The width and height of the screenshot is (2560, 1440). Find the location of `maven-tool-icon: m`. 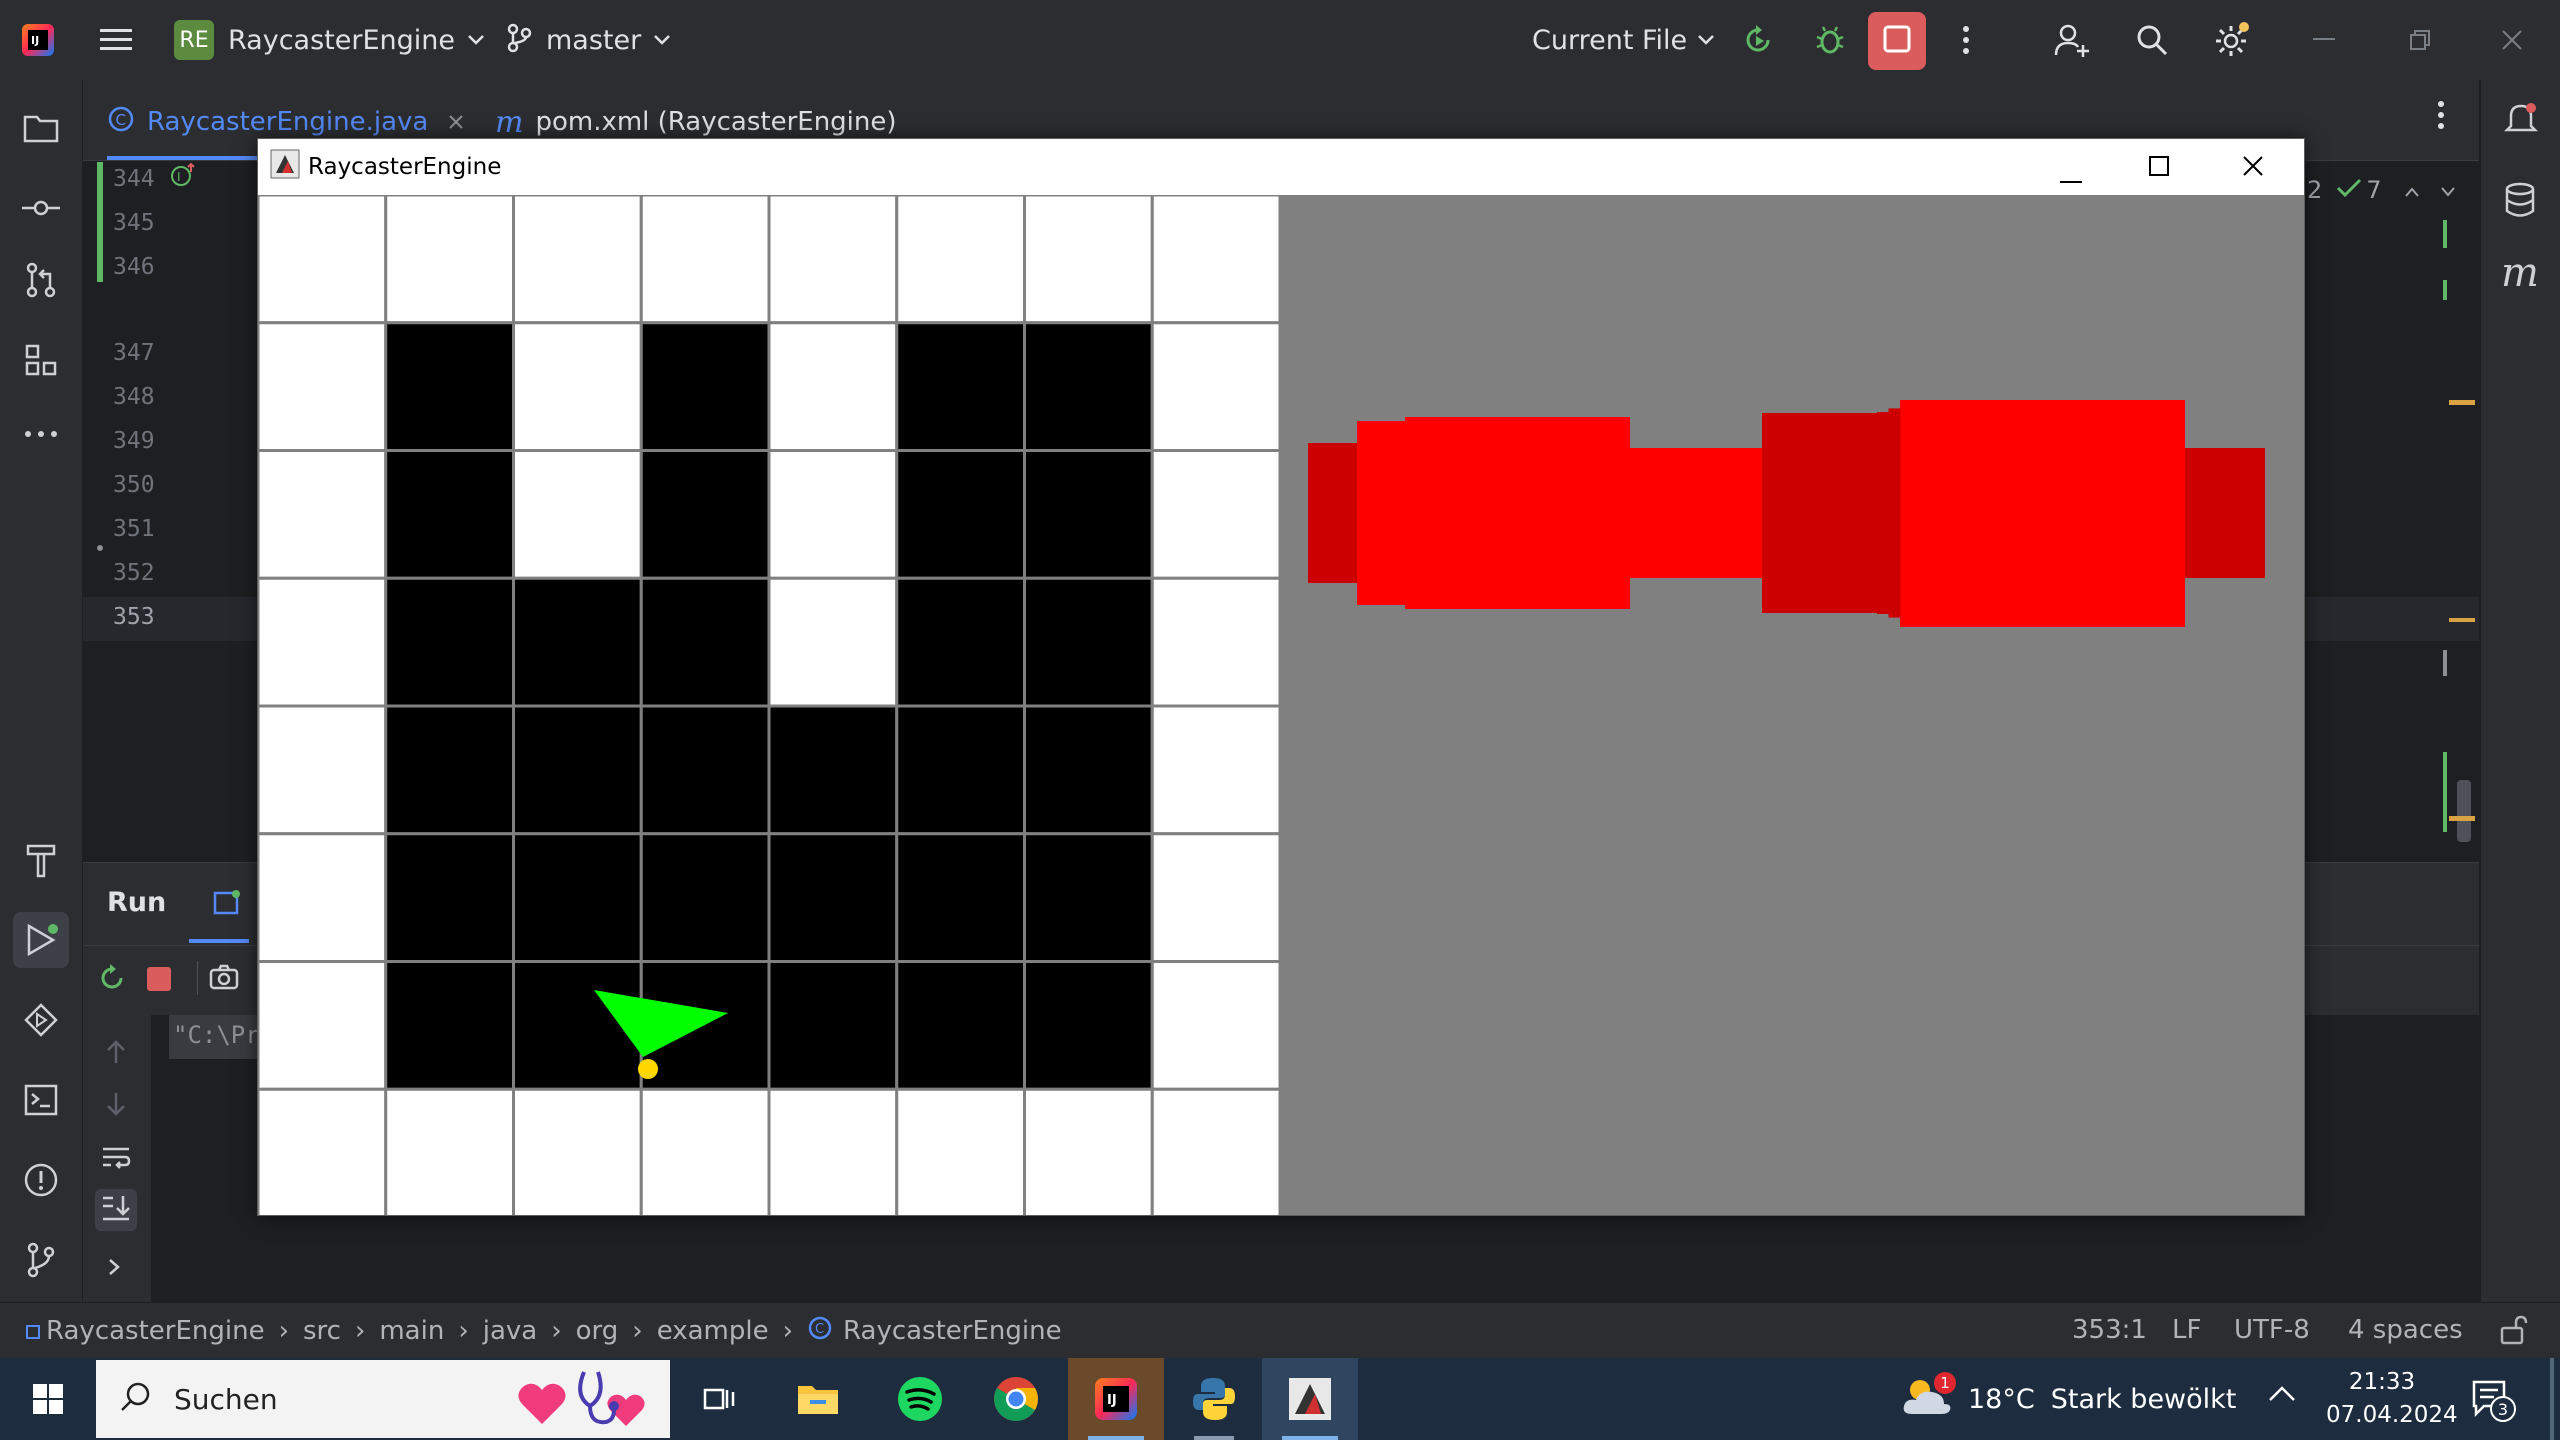

maven-tool-icon: m is located at coordinates (2520, 273).